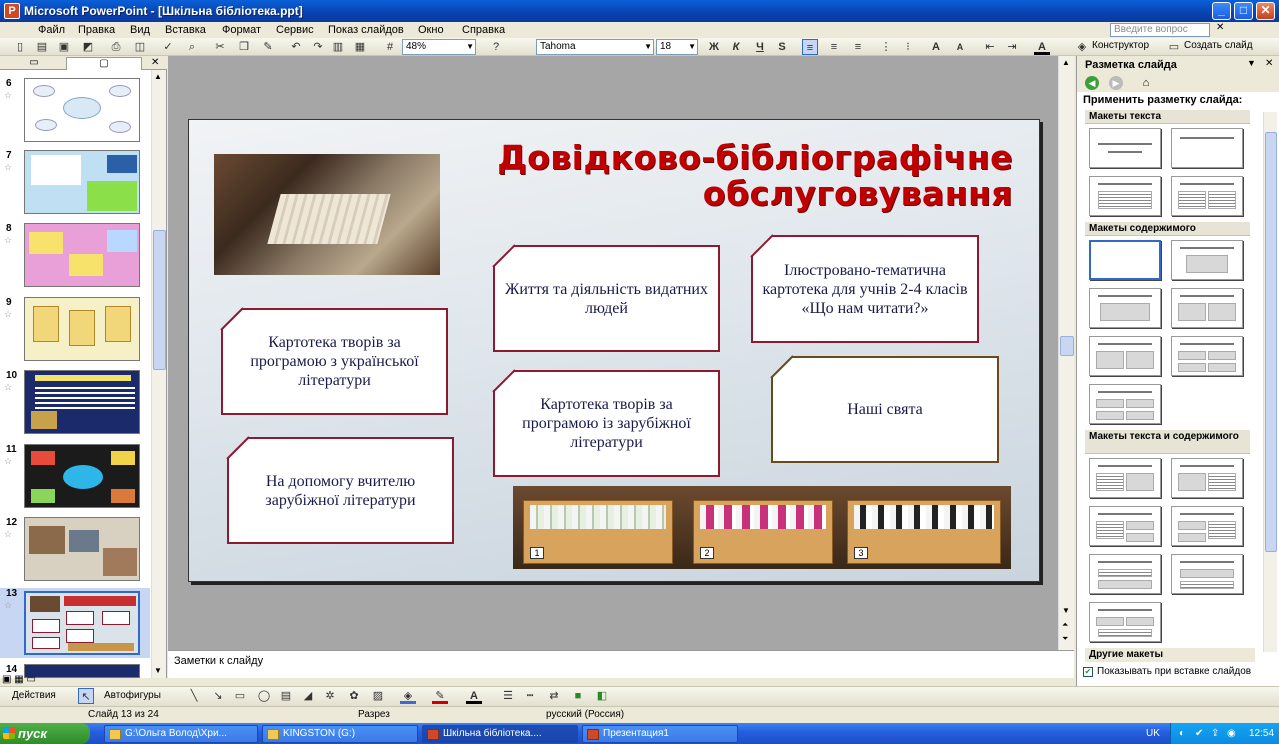  What do you see at coordinates (782, 47) in the screenshot?
I see `shadow-button: S` at bounding box center [782, 47].